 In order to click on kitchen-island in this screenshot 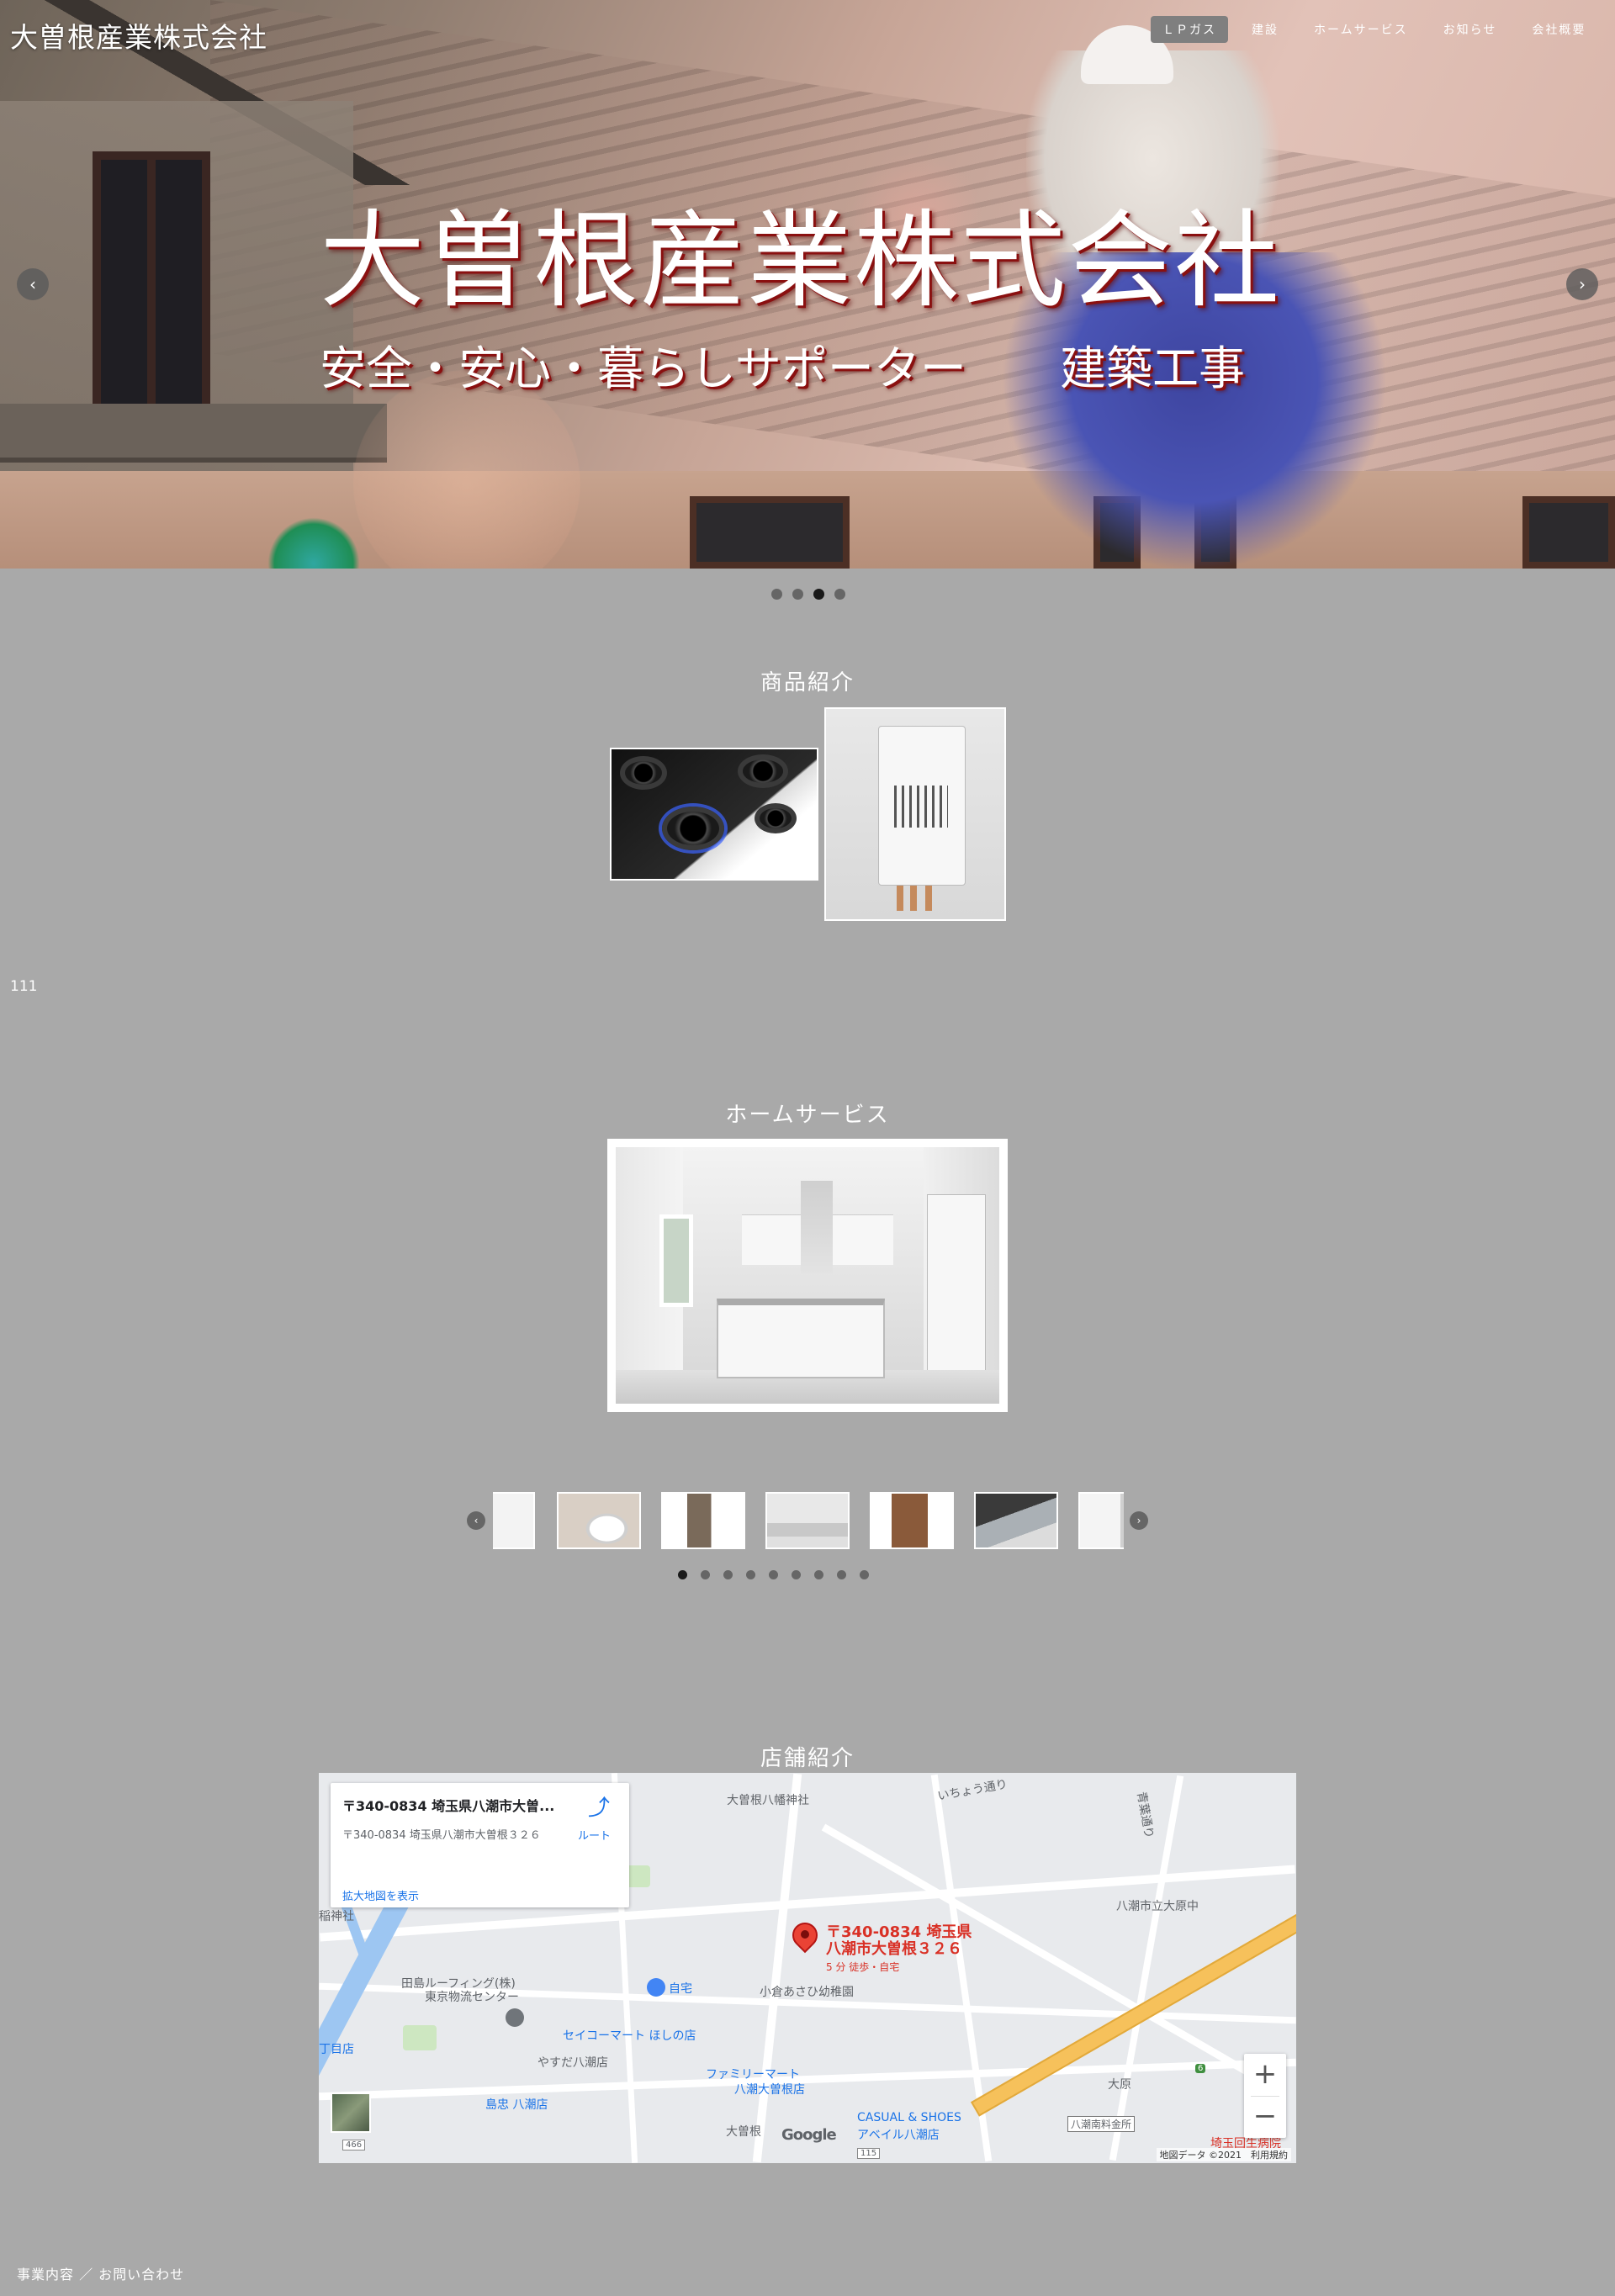, I will do `click(801, 1338)`.